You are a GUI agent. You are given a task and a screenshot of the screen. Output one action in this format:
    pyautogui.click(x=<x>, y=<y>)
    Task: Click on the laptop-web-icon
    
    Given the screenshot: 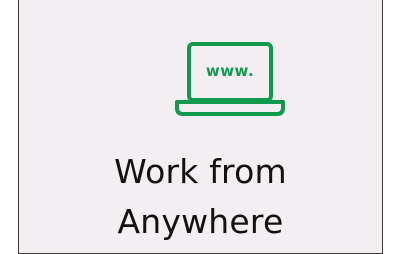 What is the action you would take?
    pyautogui.click(x=230, y=79)
    